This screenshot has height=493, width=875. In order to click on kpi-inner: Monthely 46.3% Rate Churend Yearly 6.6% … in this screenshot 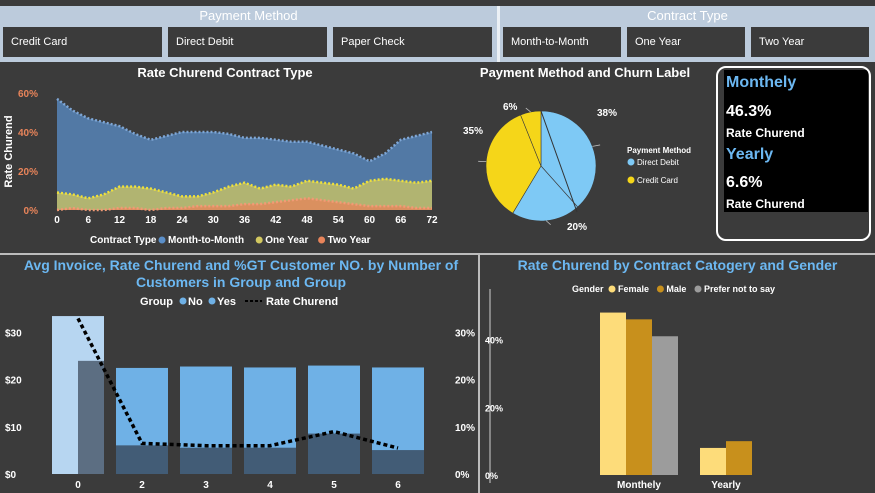, I will do `click(796, 141)`.